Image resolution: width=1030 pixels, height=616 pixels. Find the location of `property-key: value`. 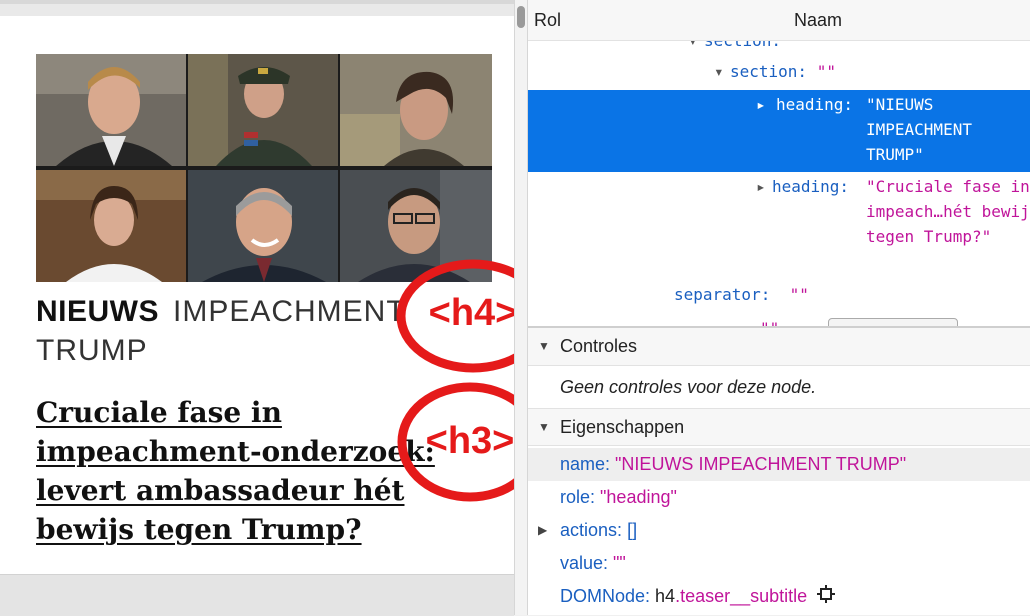

property-key: value is located at coordinates (582, 563).